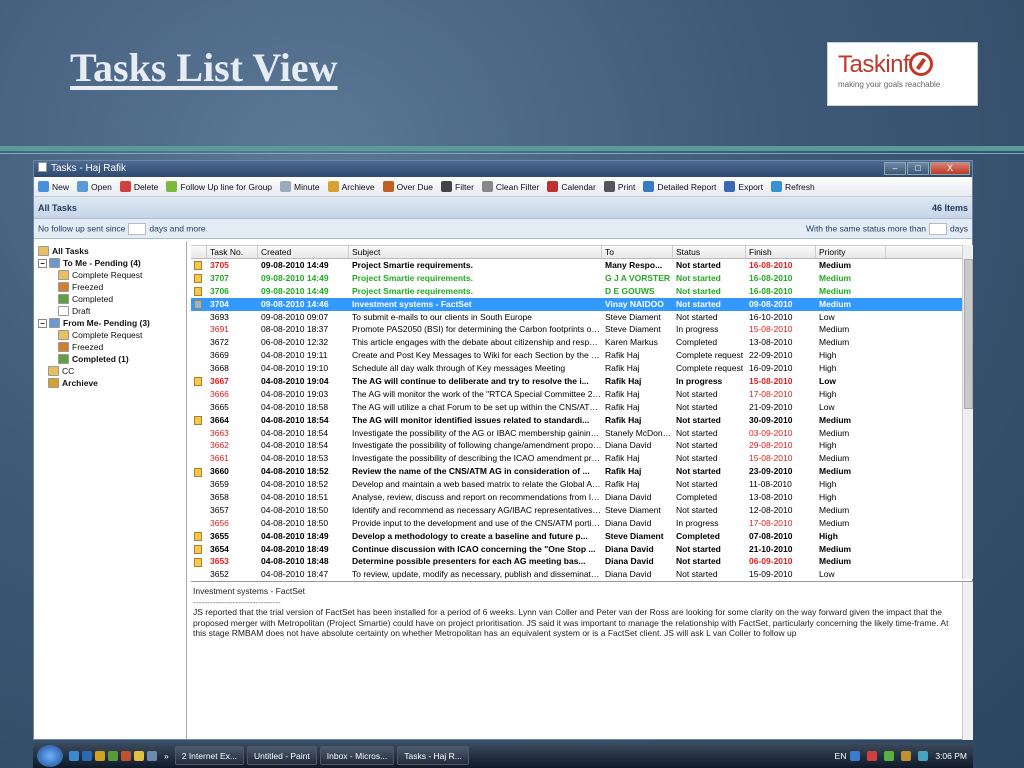 The image size is (1024, 768). Describe the element at coordinates (282, 755) in the screenshot. I see `taskbar-button-paint: Untitled - Paint` at that location.